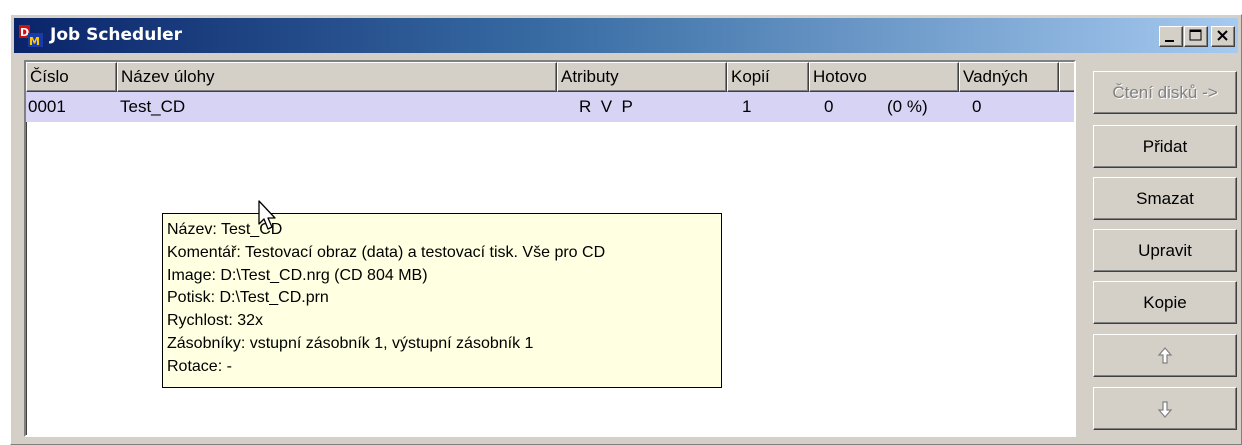  I want to click on table-row: 0001 Test_CD R V P 1 0 (0 %) 0, so click(550, 107).